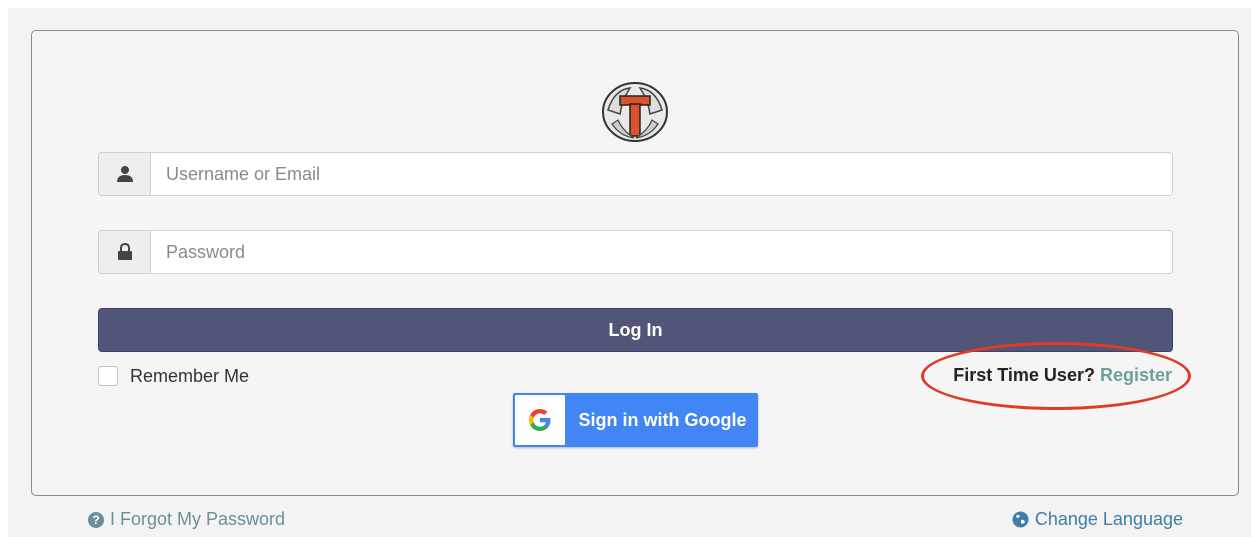  What do you see at coordinates (96, 519) in the screenshot?
I see `question-circle-icon: ?` at bounding box center [96, 519].